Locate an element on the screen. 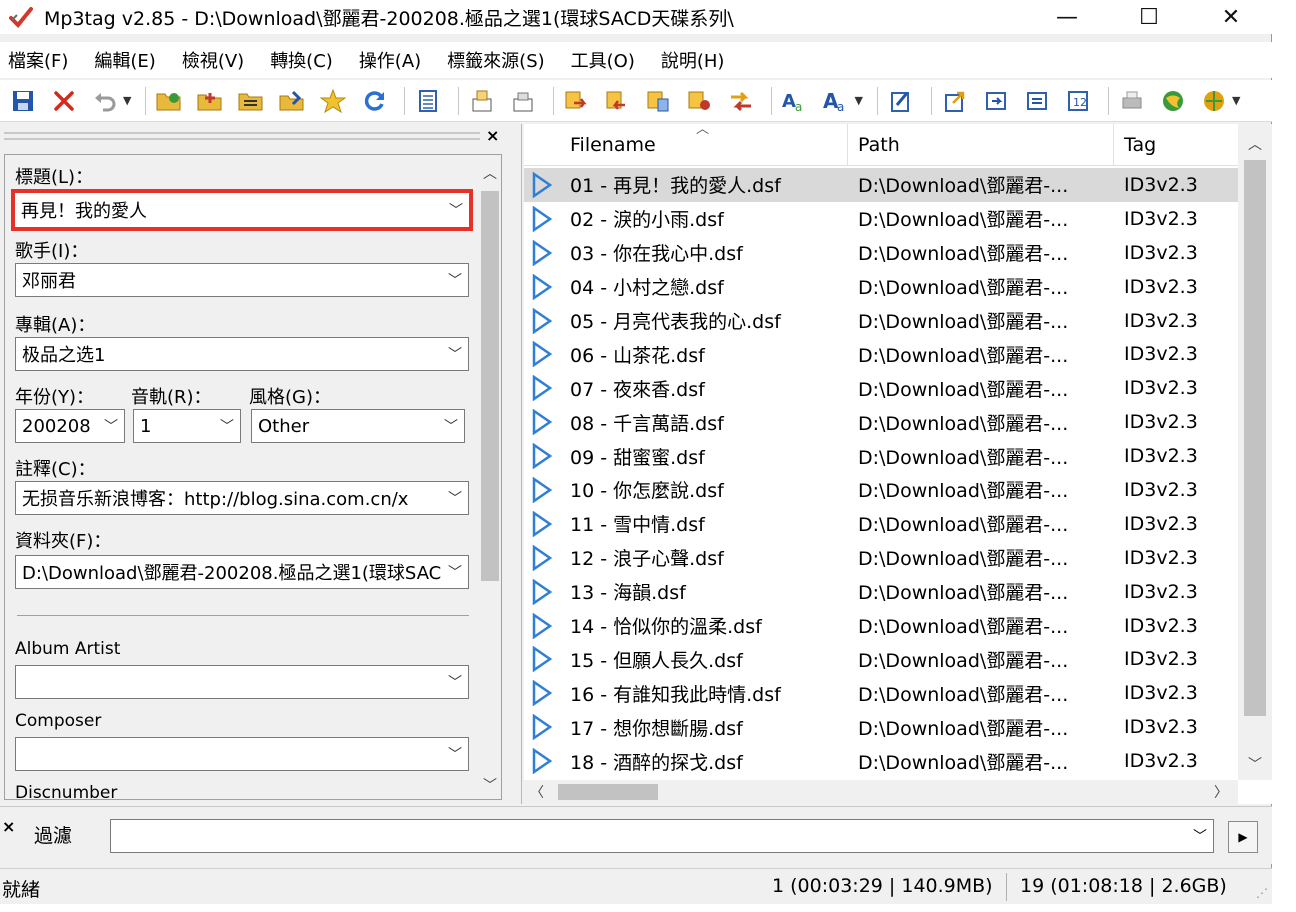 Image resolution: width=1296 pixels, height=912 pixels. tag-to-filename-icon is located at coordinates (577, 101).